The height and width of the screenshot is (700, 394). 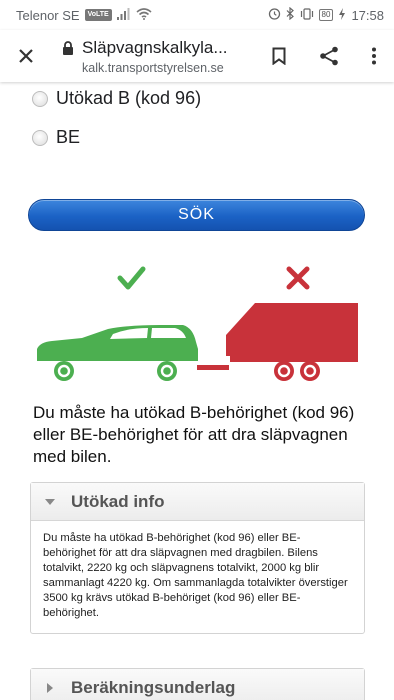 I want to click on share-button, so click(x=329, y=56).